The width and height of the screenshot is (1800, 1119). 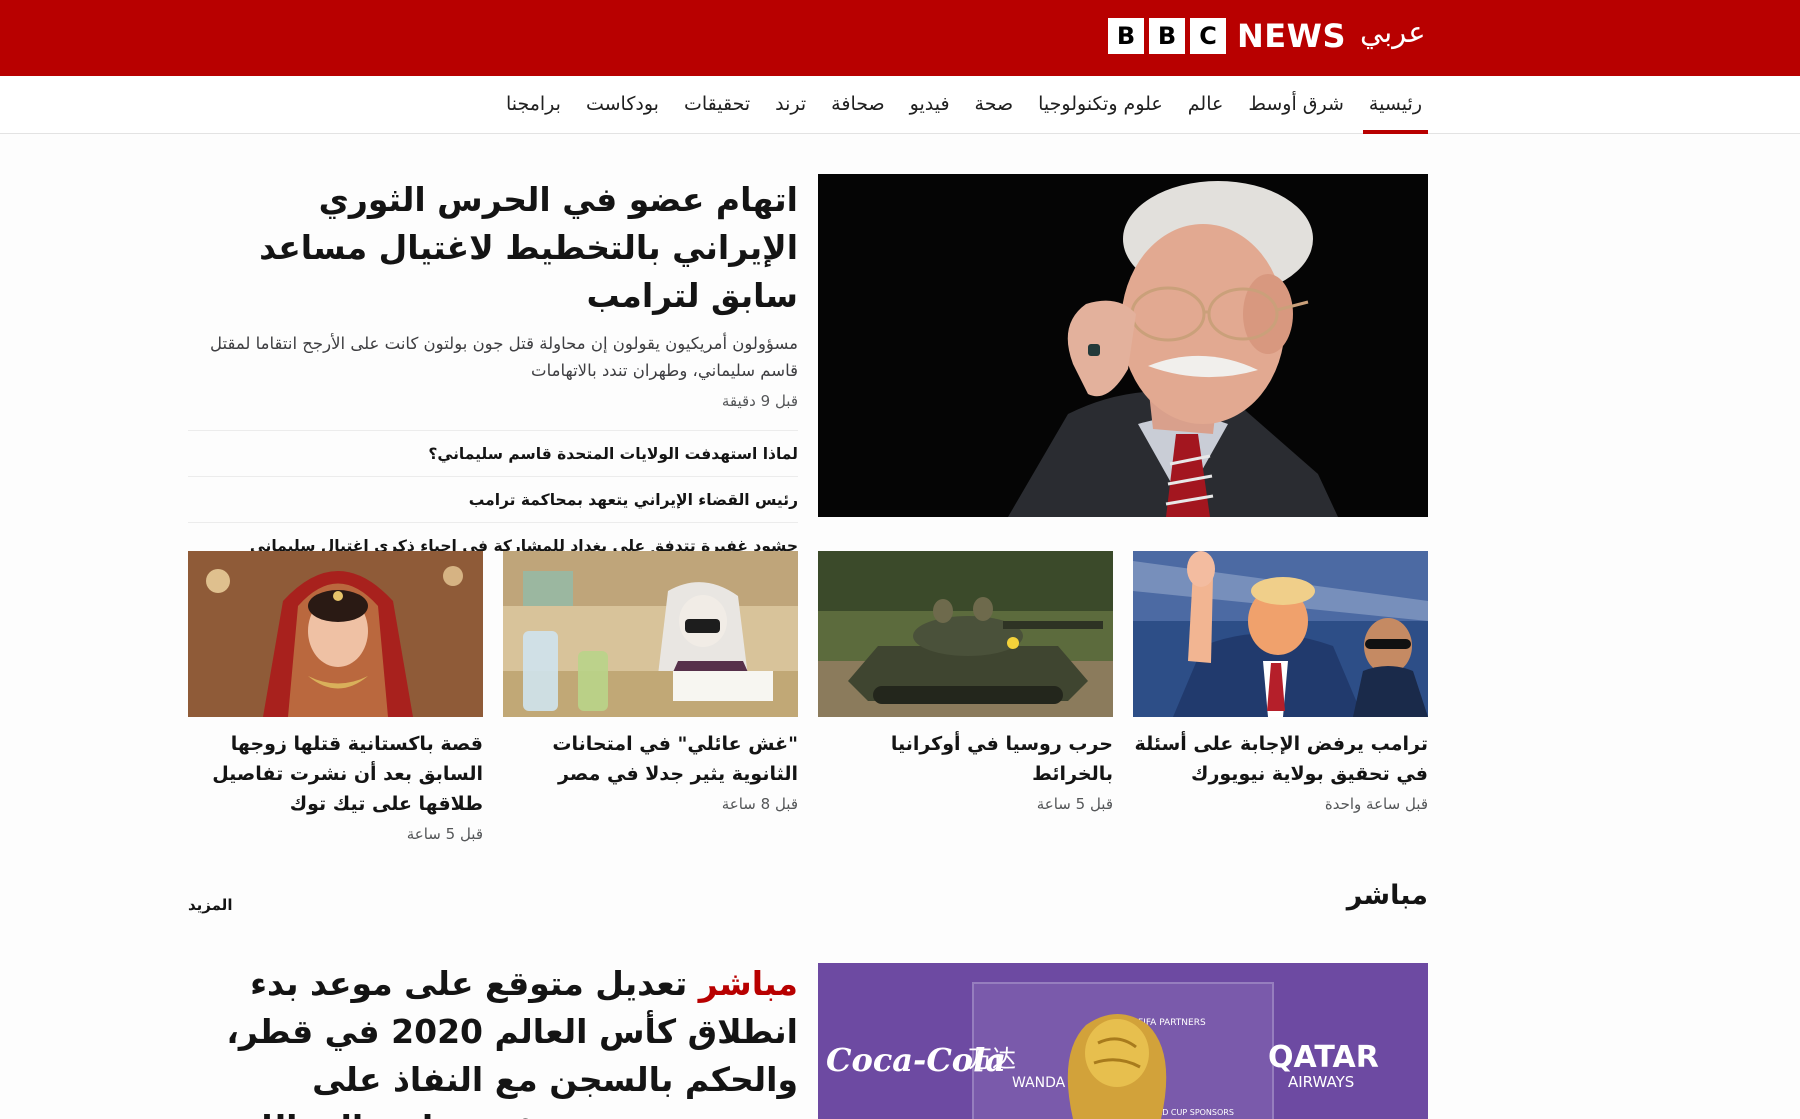 I want to click on bride-photo-illustration, so click(x=335, y=634).